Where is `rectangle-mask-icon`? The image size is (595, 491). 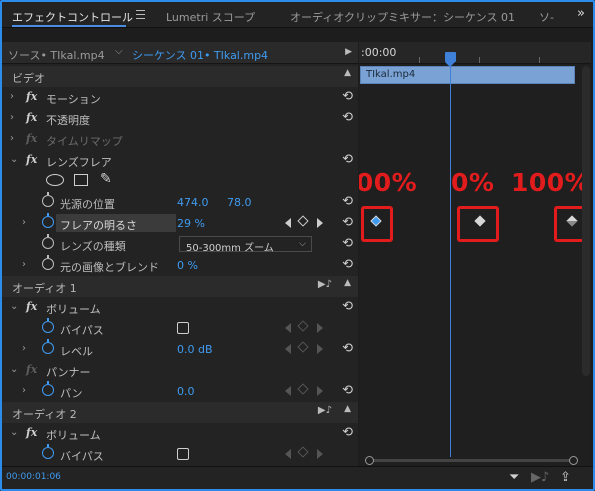
rectangle-mask-icon is located at coordinates (81, 180).